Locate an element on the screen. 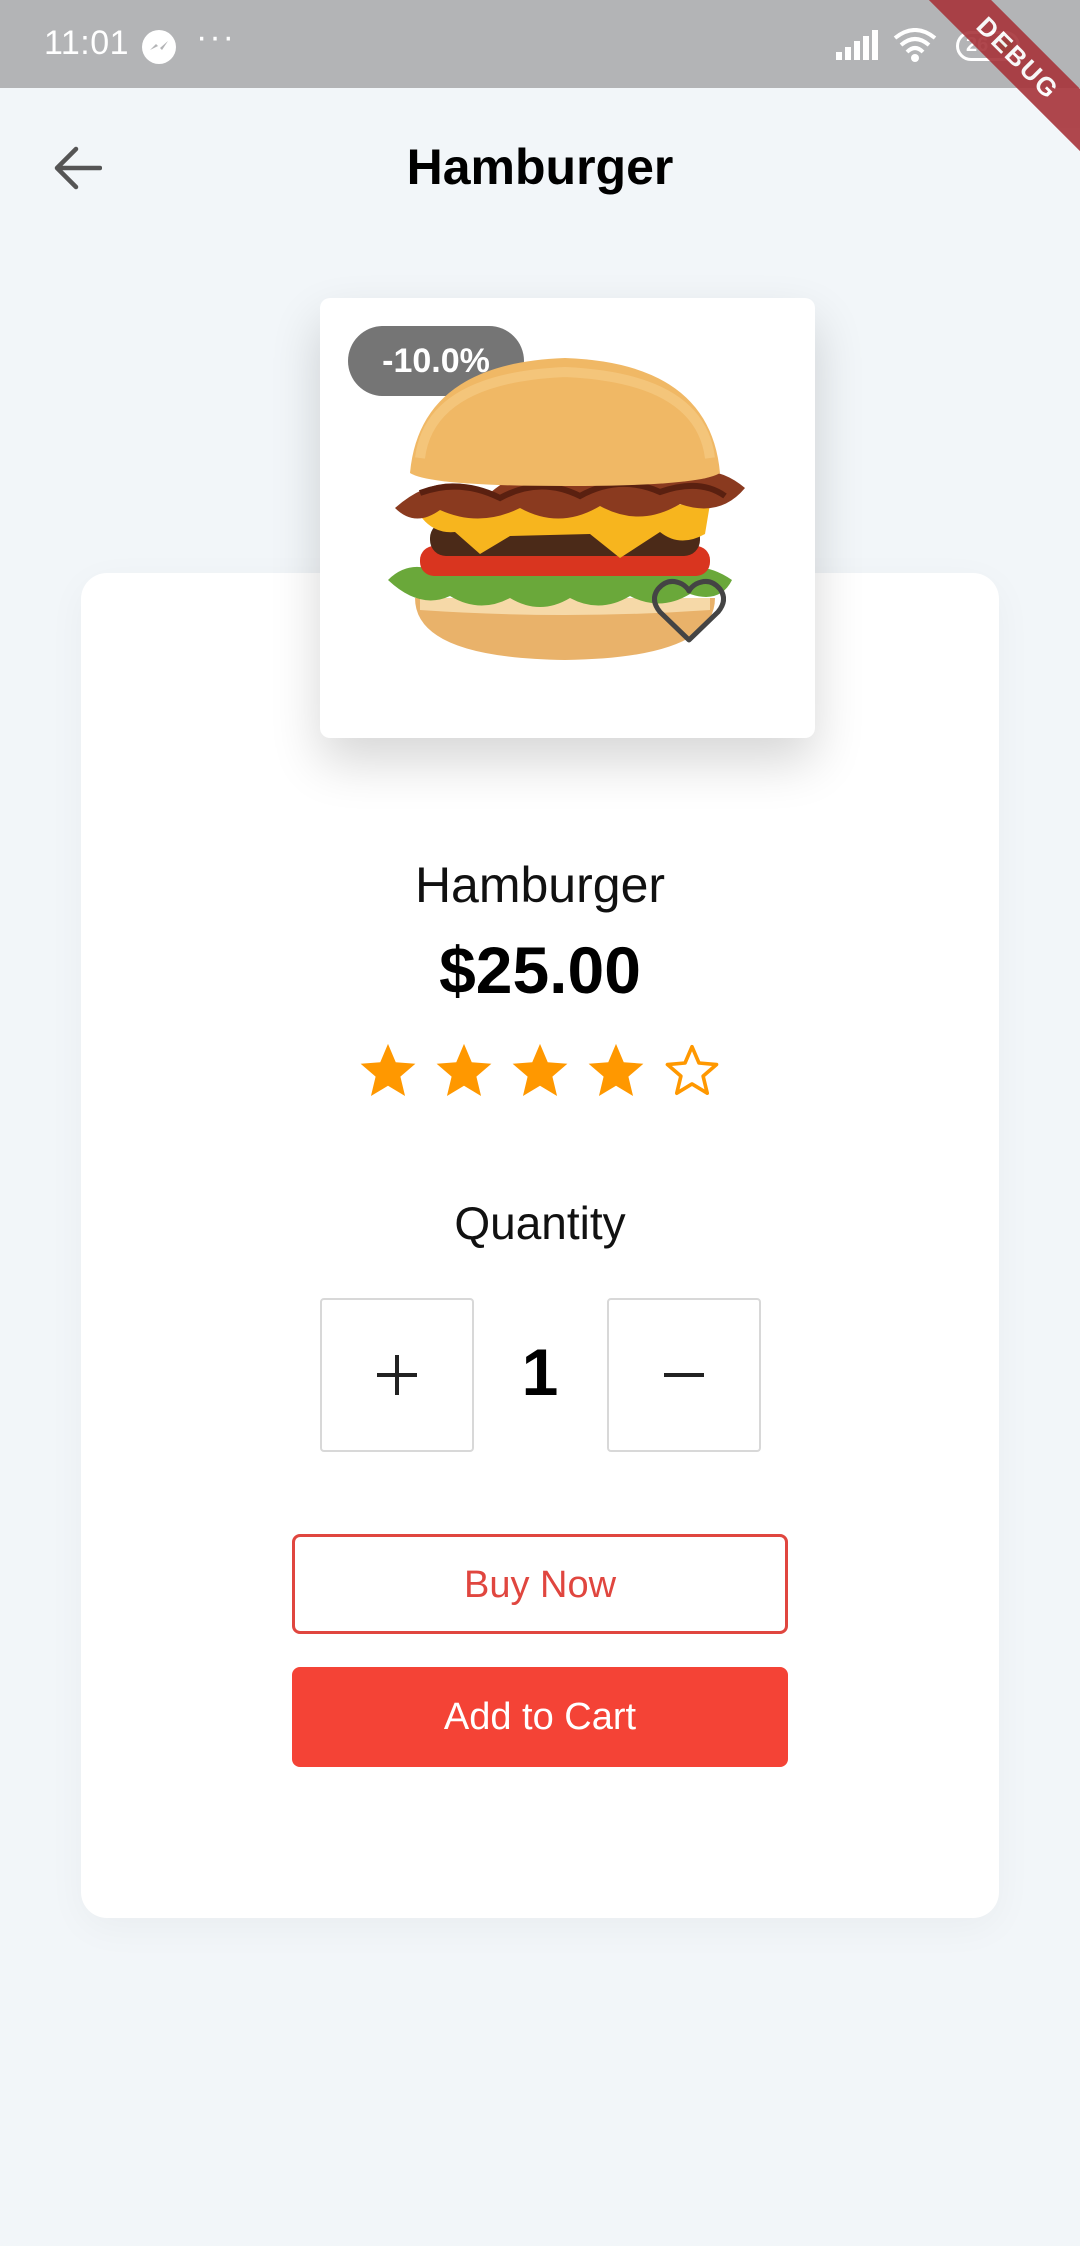 This screenshot has height=2246, width=1080. more-notifications-icon: ··· is located at coordinates (216, 37).